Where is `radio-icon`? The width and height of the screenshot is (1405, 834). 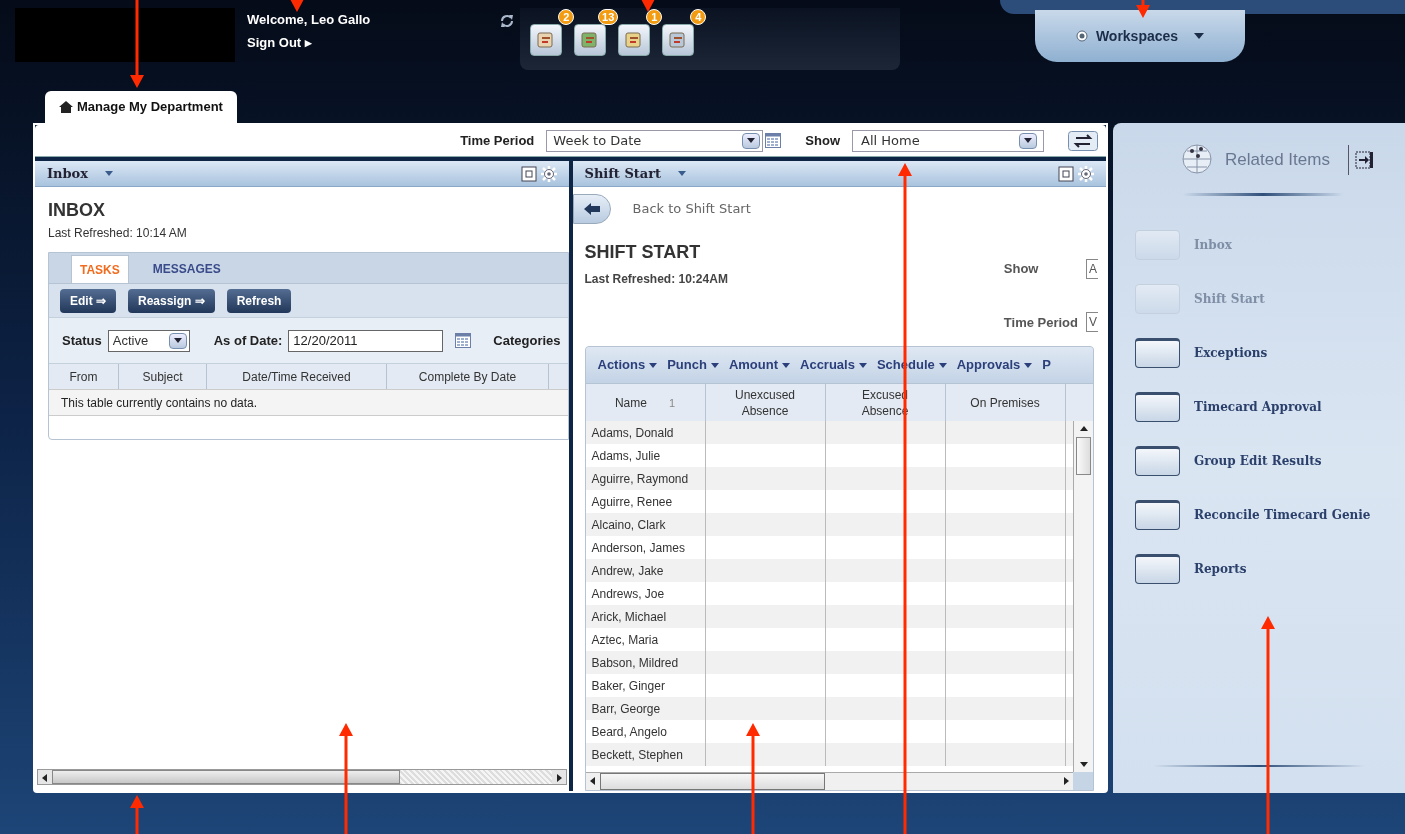 radio-icon is located at coordinates (1081, 36).